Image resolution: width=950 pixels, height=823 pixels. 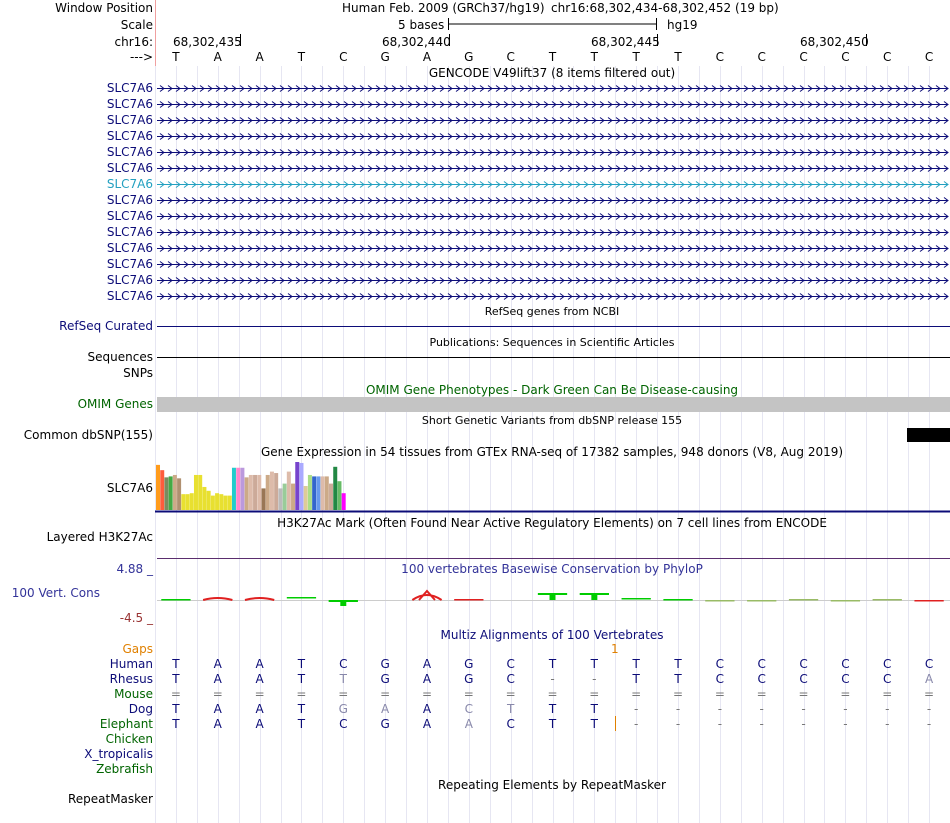 I want to click on phylop-label: 100 Vert. Cons, so click(x=56, y=593).